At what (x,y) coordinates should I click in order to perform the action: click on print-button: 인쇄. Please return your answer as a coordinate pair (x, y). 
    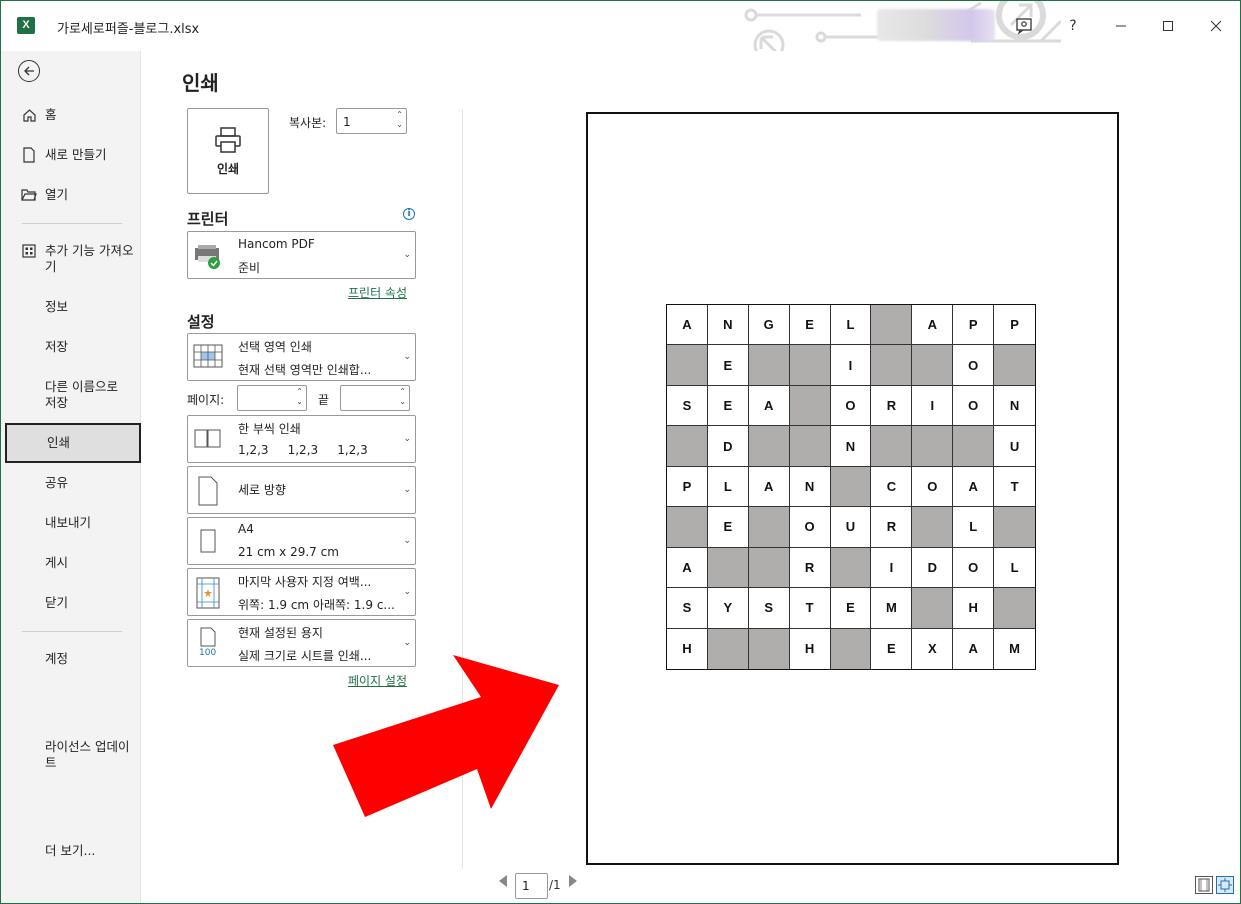
    Looking at the image, I should click on (228, 151).